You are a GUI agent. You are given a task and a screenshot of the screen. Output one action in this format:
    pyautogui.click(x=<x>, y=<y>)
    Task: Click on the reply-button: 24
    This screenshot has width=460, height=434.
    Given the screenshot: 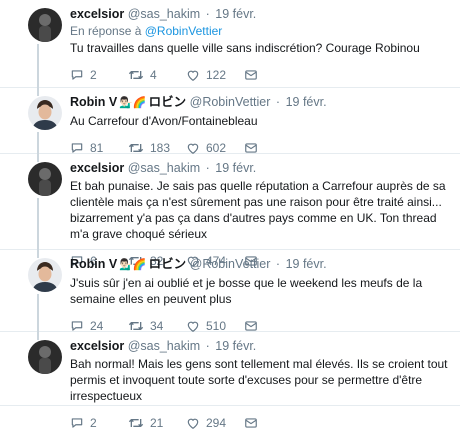 What is the action you would take?
    pyautogui.click(x=99, y=326)
    